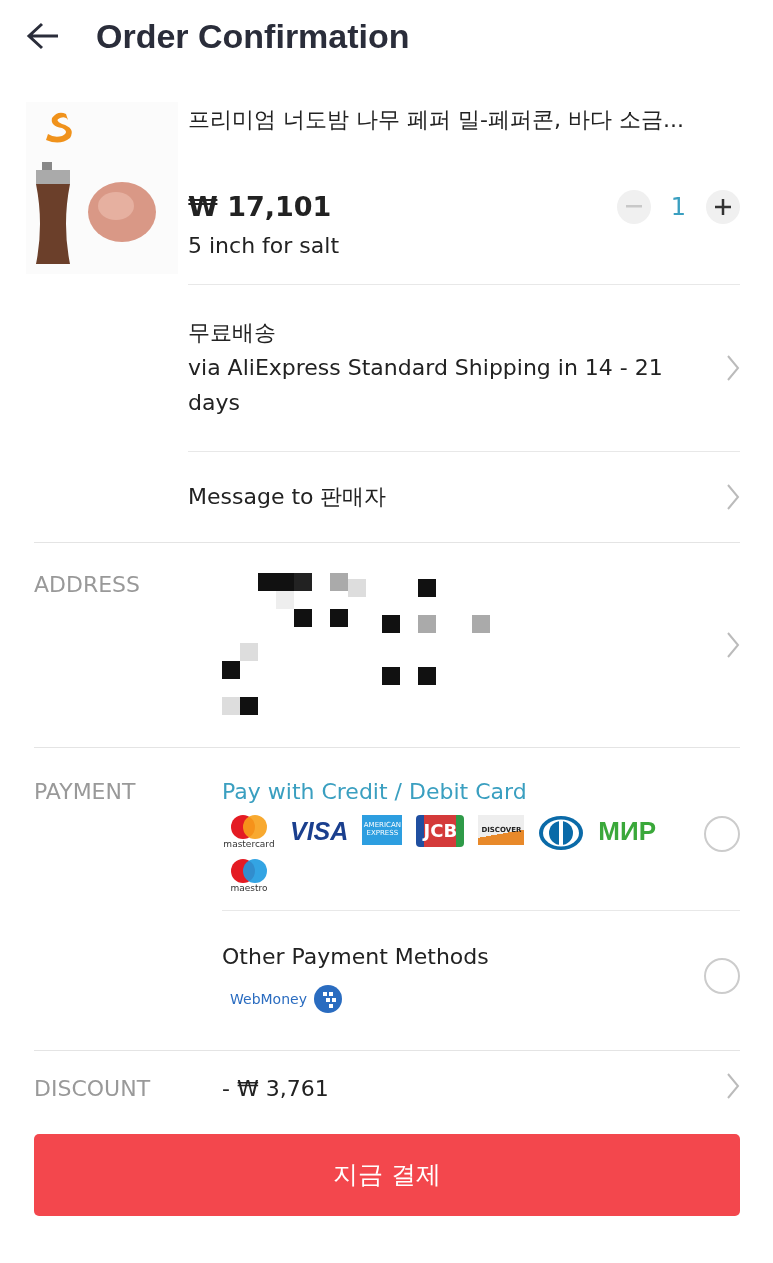  I want to click on shipping-detail: via AliExpress Standard Shipping in 14 - 21 days, so click(426, 385).